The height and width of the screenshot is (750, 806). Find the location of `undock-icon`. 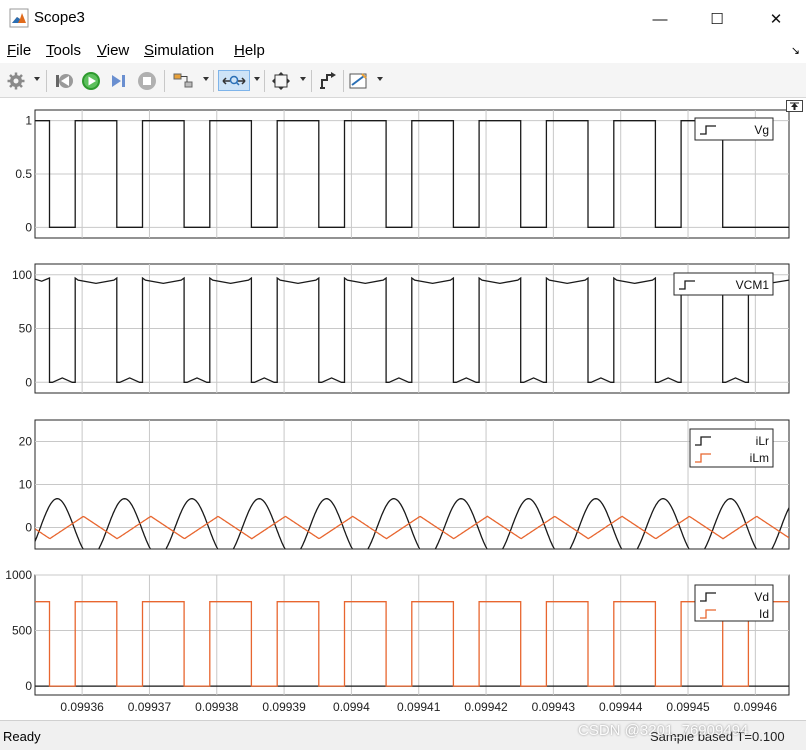

undock-icon is located at coordinates (794, 106).